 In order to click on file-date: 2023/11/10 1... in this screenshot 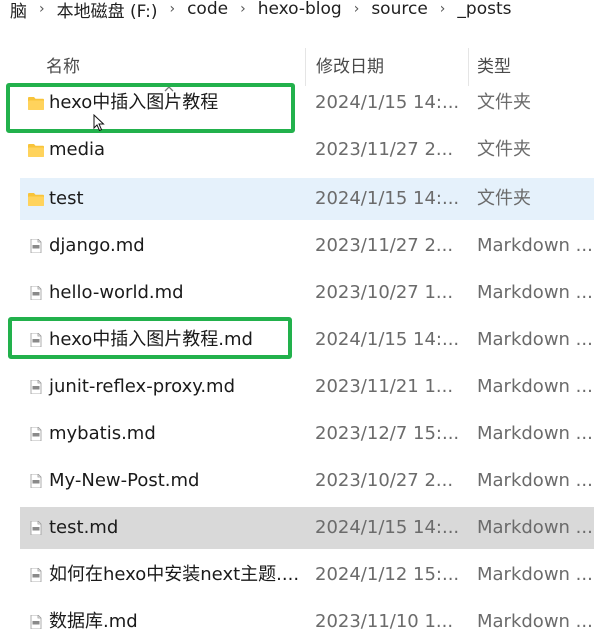, I will do `click(384, 621)`.